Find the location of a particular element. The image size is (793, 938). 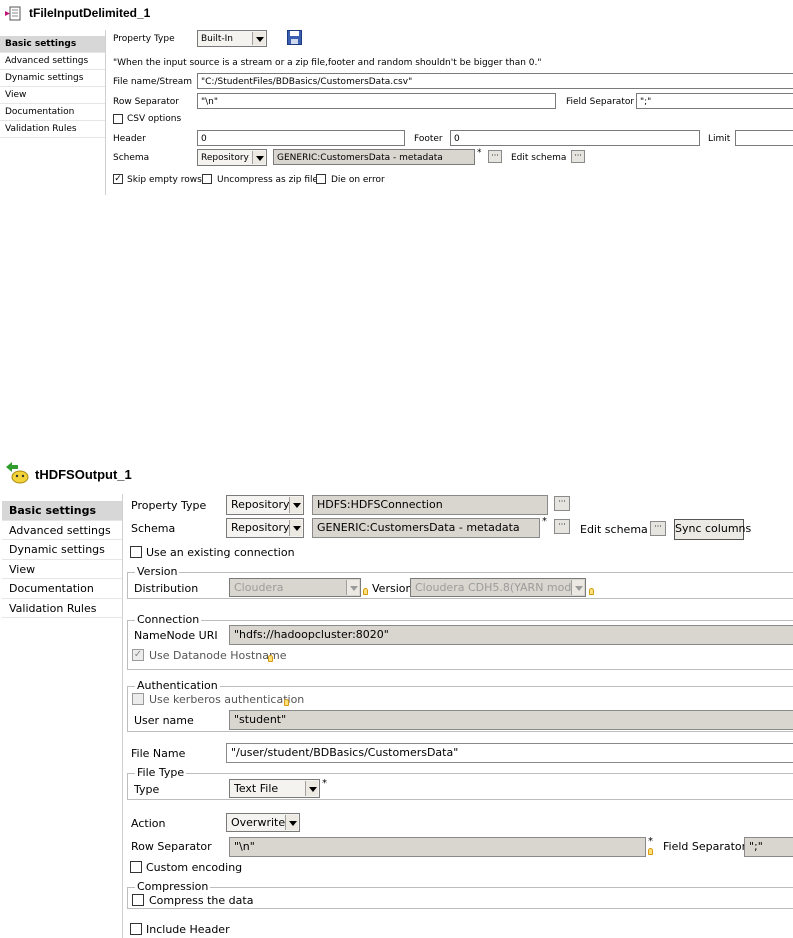

property-type-label: Property Type is located at coordinates (169, 505).